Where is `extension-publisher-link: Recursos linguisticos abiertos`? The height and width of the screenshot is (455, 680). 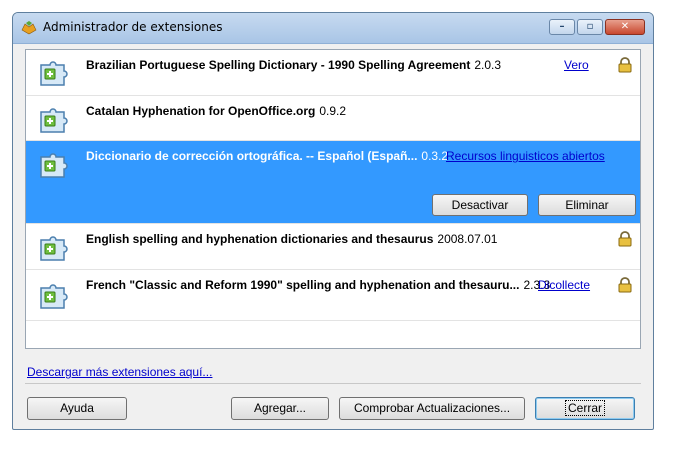 extension-publisher-link: Recursos linguisticos abiertos is located at coordinates (525, 156).